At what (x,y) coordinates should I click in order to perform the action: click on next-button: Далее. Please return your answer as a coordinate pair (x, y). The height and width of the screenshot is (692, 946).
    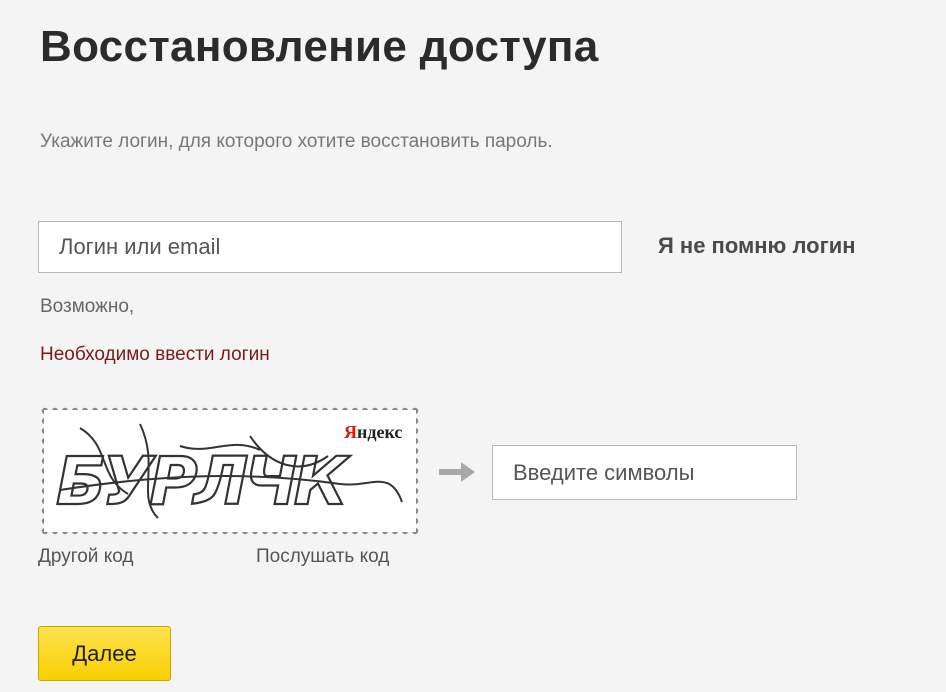
    Looking at the image, I should click on (104, 653).